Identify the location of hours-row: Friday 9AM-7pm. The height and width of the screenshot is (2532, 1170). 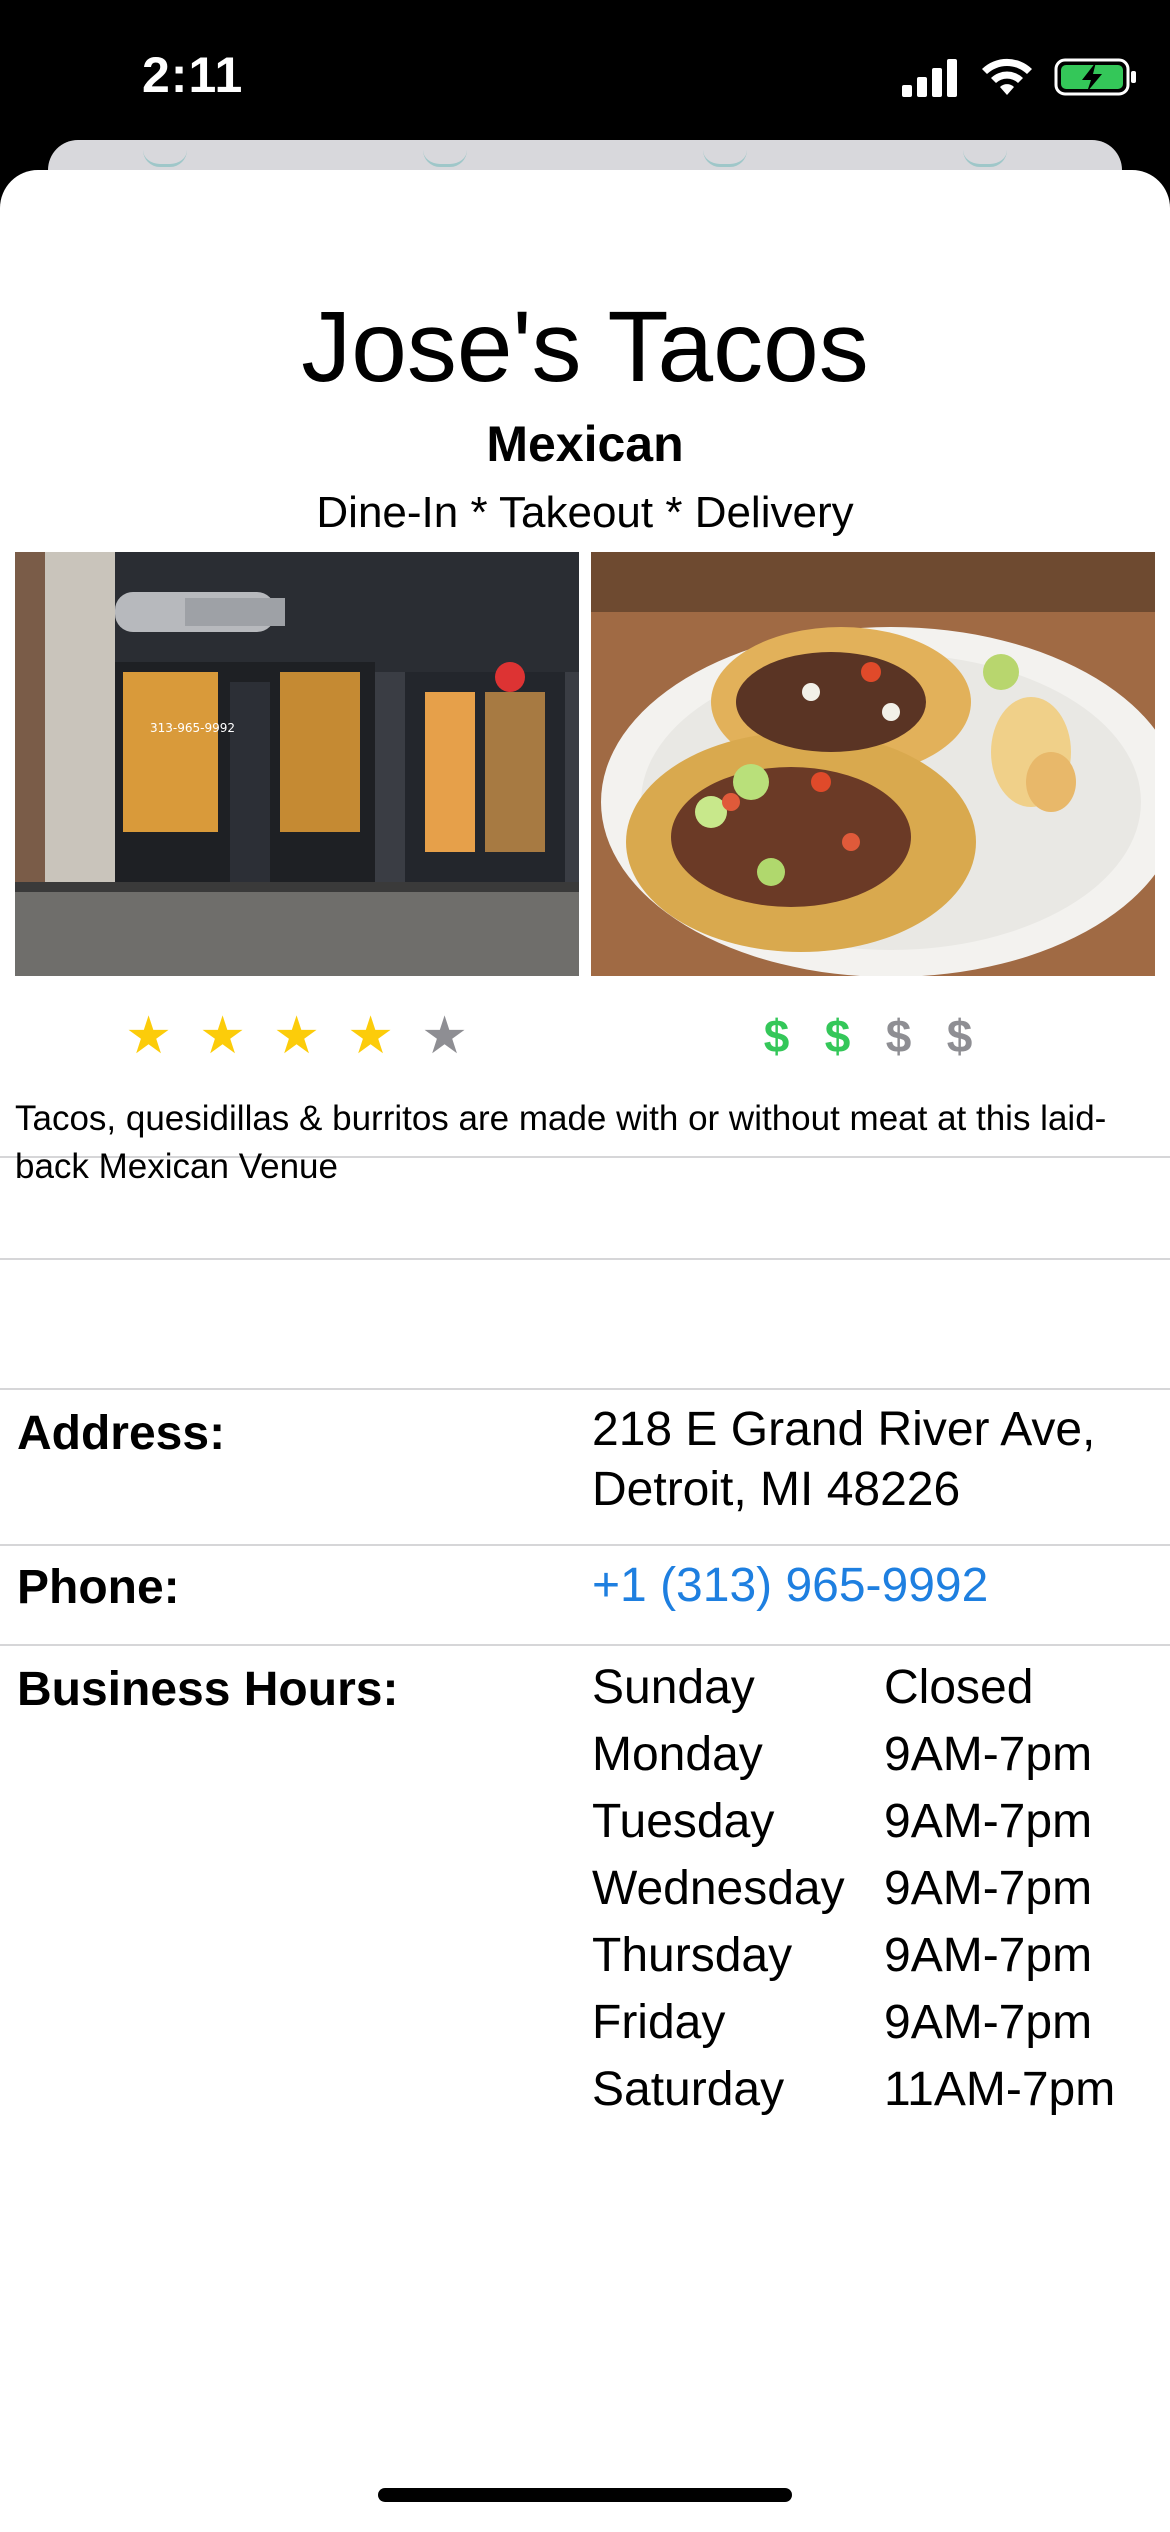
(853, 2022).